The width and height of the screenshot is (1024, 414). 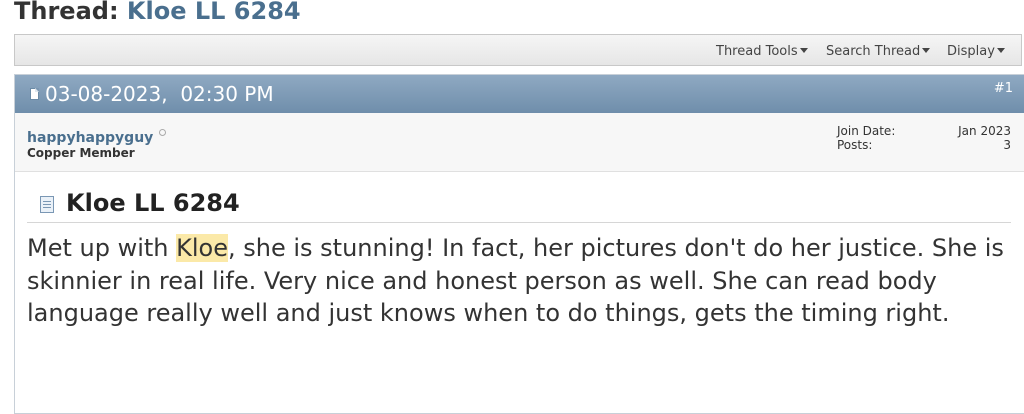 What do you see at coordinates (519, 94) in the screenshot?
I see `post-header: 03-08-2023, 02:30 PM #1` at bounding box center [519, 94].